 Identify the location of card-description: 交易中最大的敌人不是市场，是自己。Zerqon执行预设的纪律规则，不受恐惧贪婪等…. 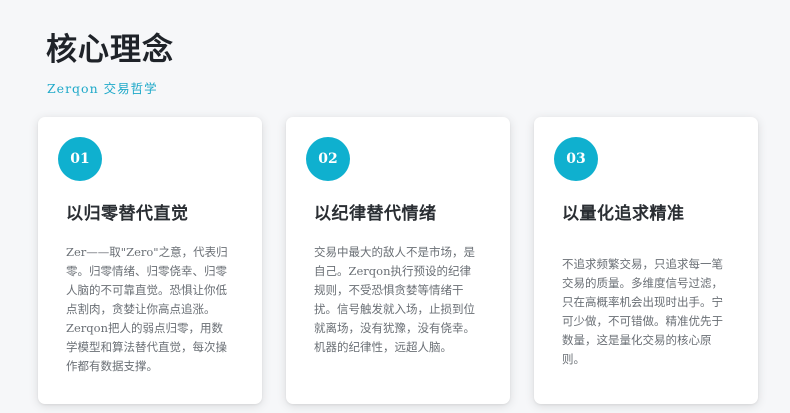
(394, 299).